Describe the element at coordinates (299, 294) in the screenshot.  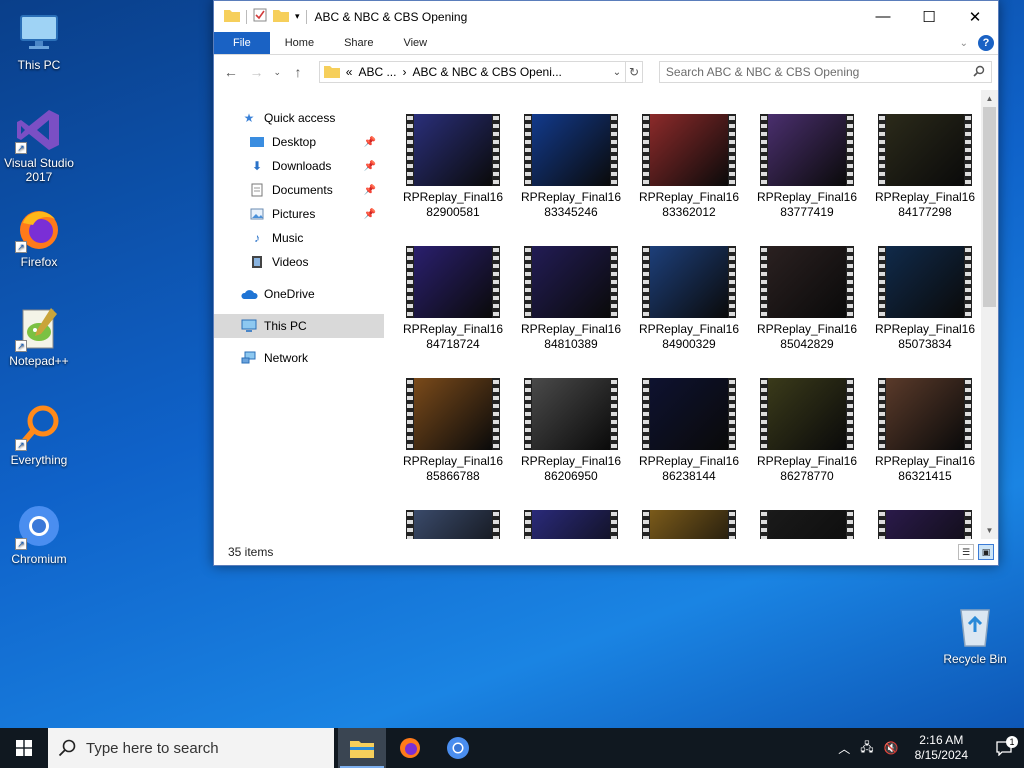
I see `nav-item-onedrive: OneDrive` at that location.